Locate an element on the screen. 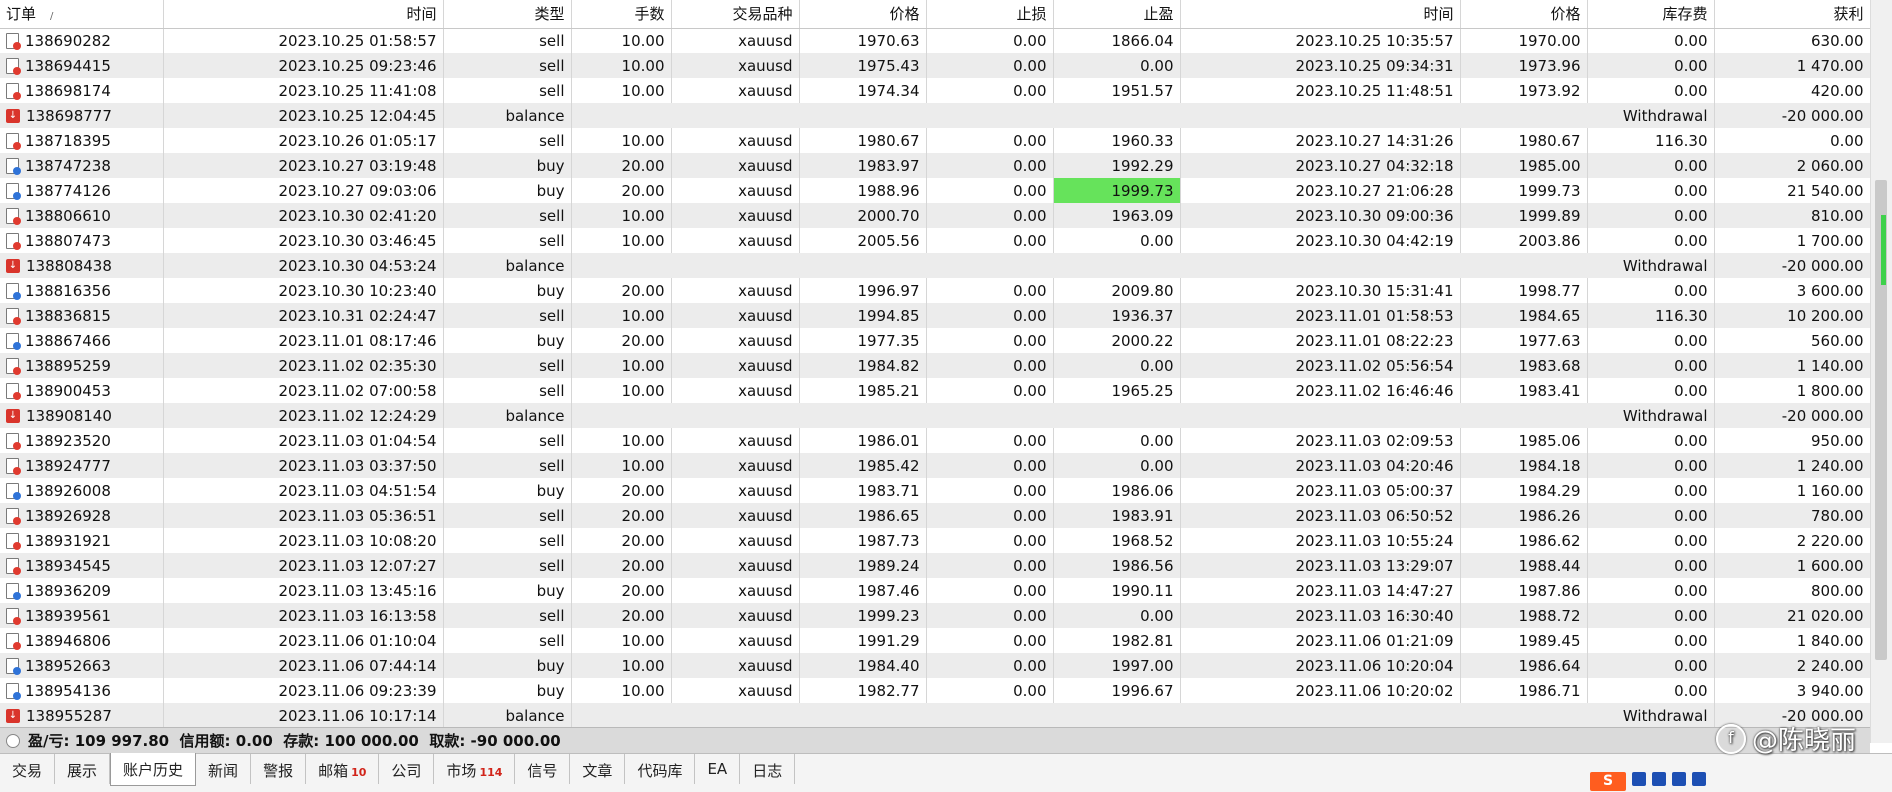 This screenshot has height=792, width=1892. col-header-take-profit: 止盈 is located at coordinates (1117, 14).